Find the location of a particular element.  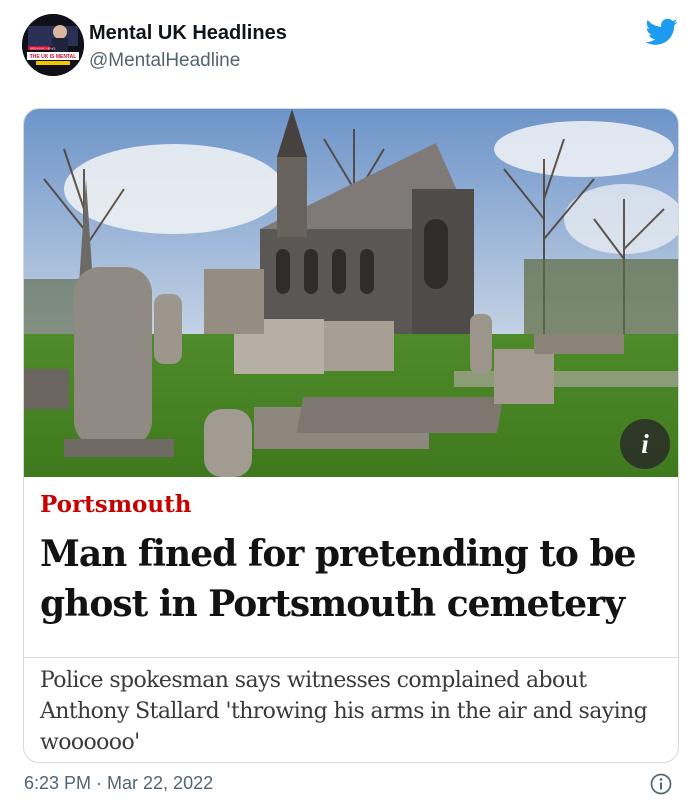

avatar: BREAKING NEWS THE UK IS MENTAL is located at coordinates (53, 45).